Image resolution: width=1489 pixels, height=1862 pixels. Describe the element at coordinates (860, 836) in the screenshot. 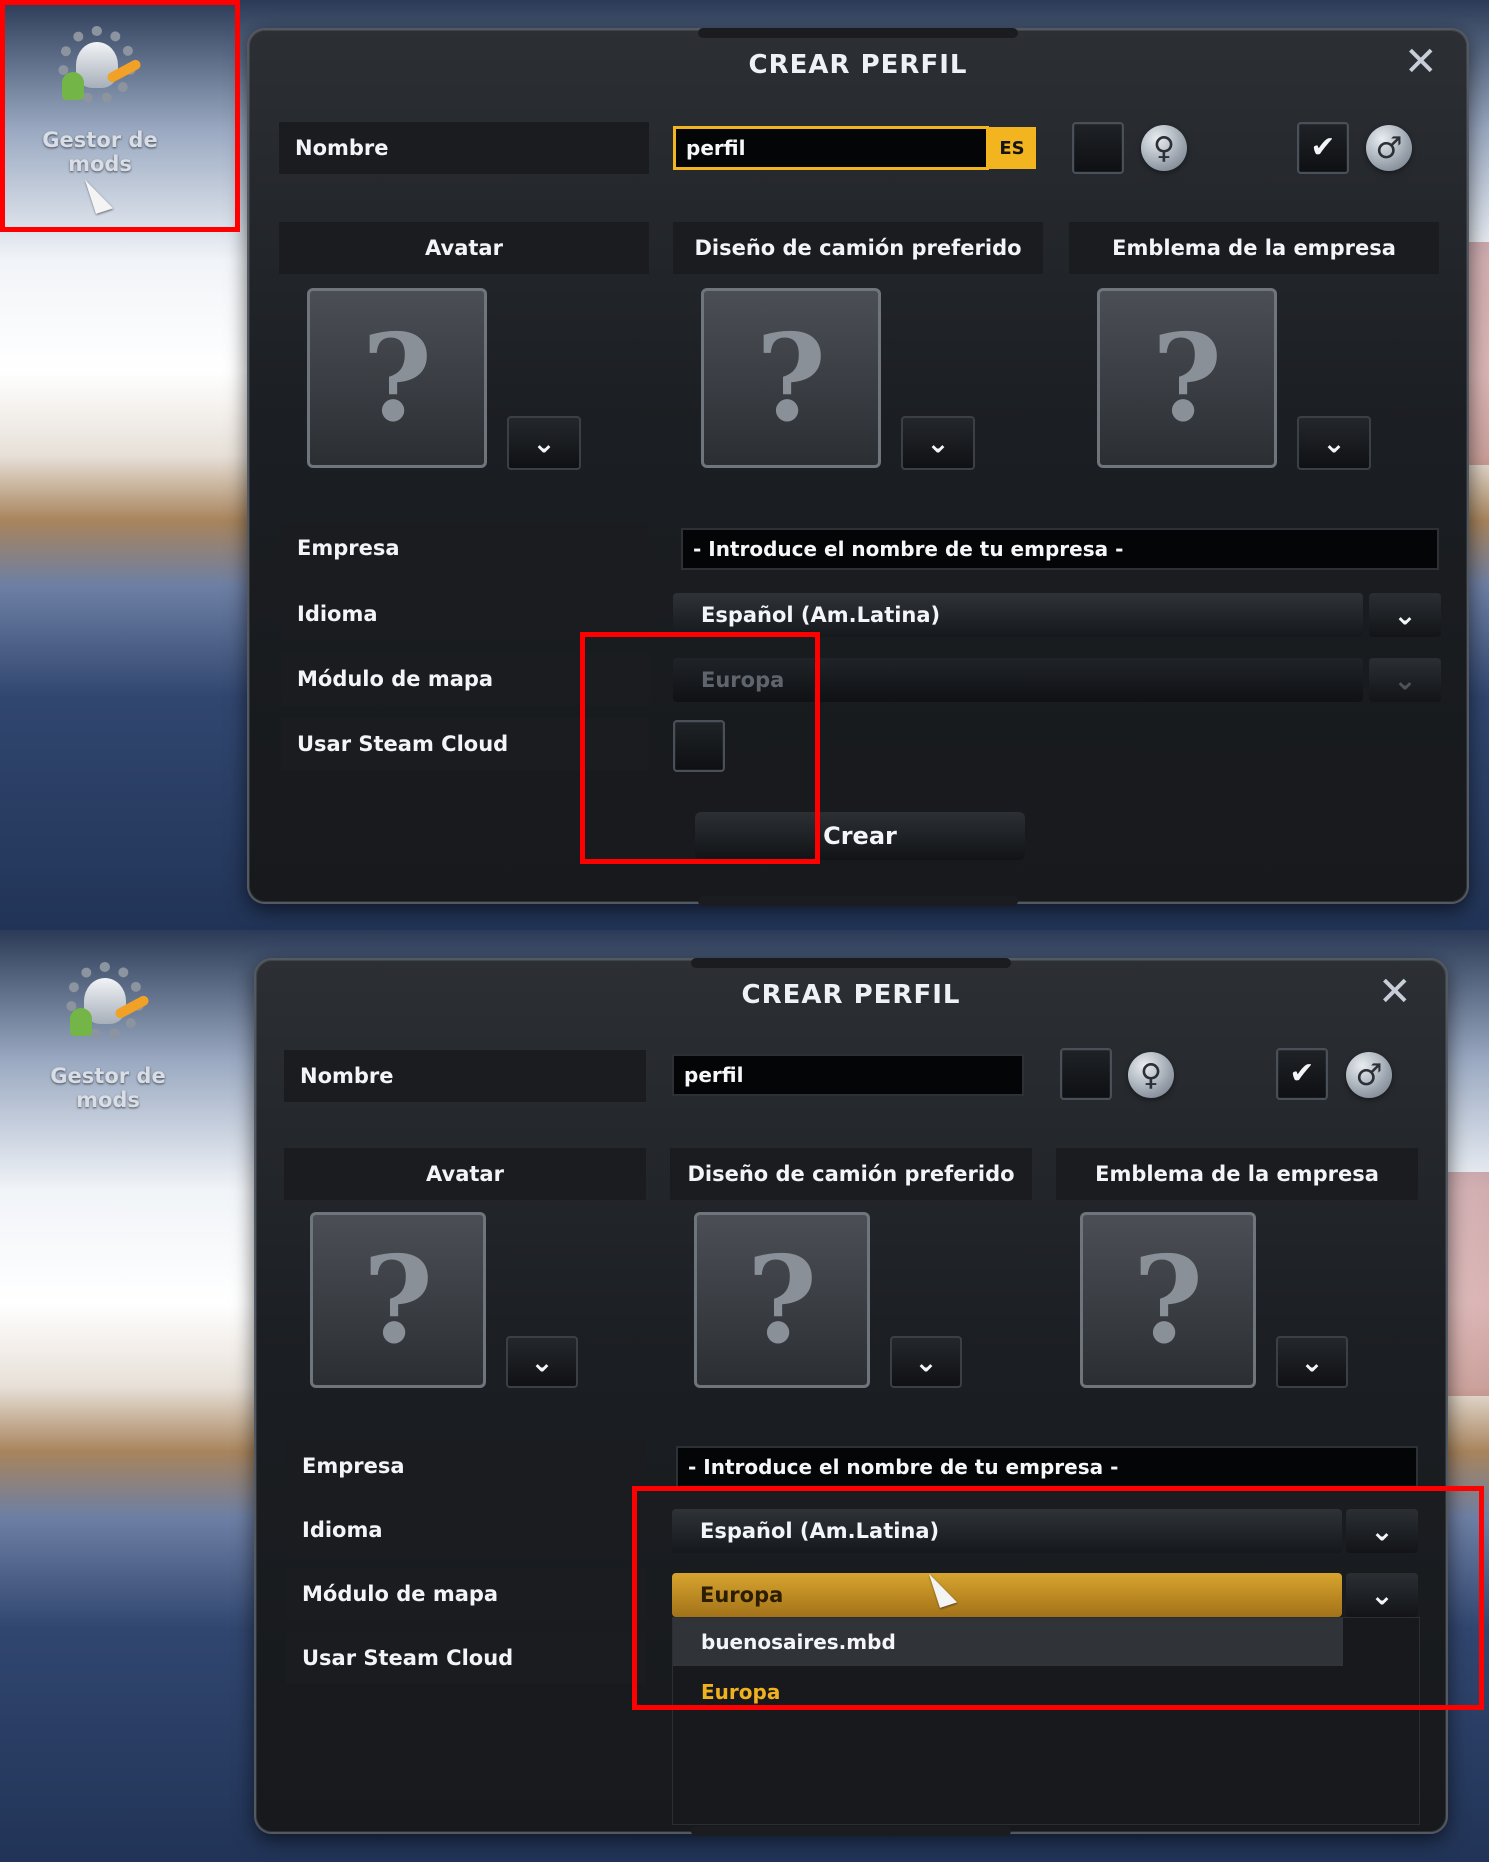

I see `create-button: Crear` at that location.